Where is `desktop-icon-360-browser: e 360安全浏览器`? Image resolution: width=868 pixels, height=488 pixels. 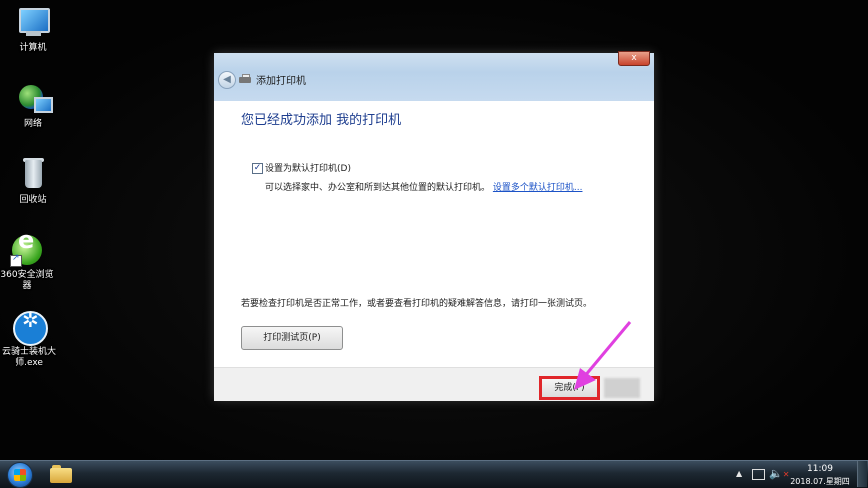
desktop-icon-360-browser: e 360安全浏览器 is located at coordinates (29, 260).